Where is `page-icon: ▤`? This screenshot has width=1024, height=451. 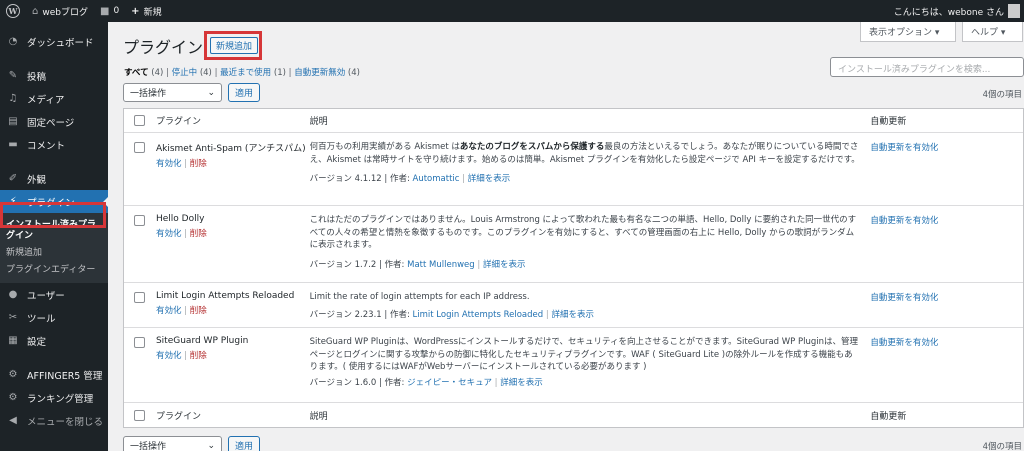 page-icon: ▤ is located at coordinates (13, 121).